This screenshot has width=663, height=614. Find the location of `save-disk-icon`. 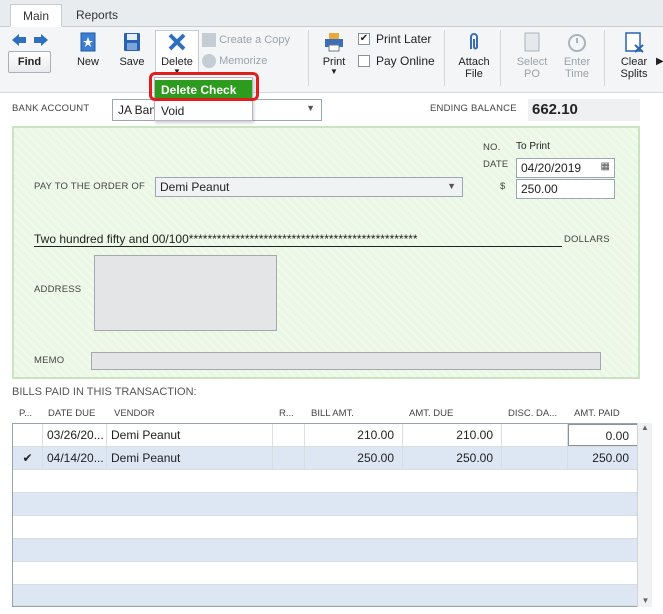

save-disk-icon is located at coordinates (132, 42).